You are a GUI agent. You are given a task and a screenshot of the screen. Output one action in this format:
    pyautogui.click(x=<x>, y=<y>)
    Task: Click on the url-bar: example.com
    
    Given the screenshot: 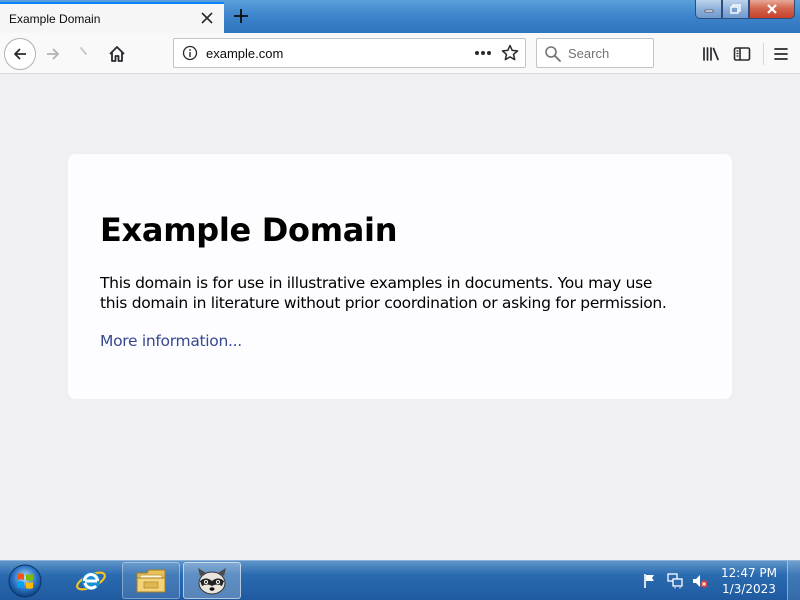 What is the action you would take?
    pyautogui.click(x=349, y=53)
    